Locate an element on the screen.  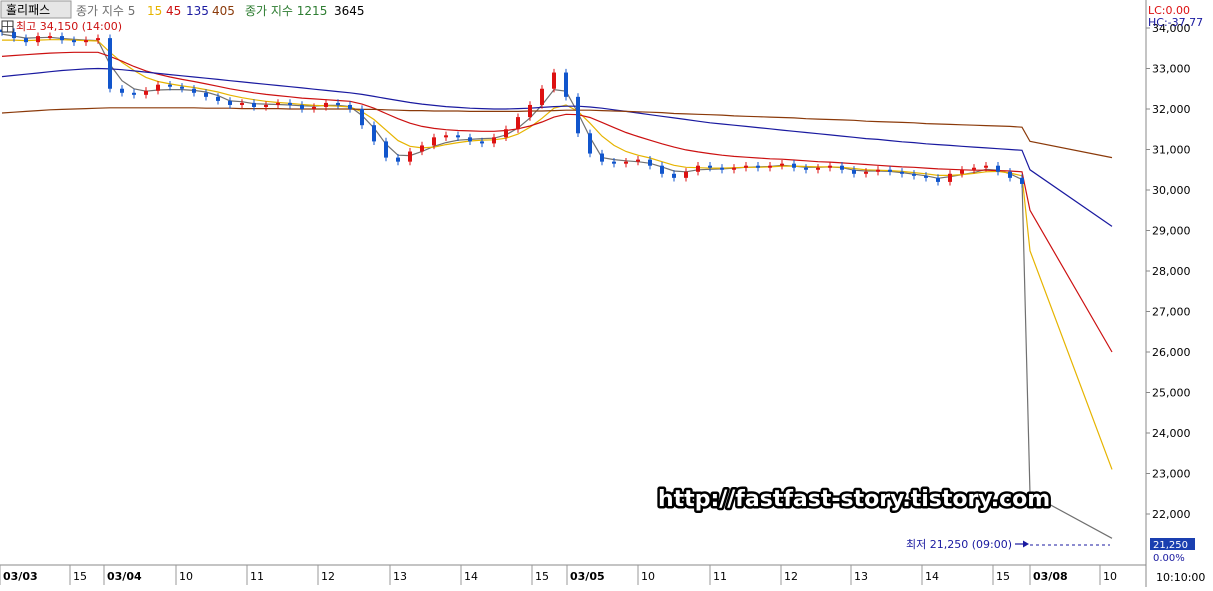
legend-ma405: 405 is located at coordinates (223, 11).